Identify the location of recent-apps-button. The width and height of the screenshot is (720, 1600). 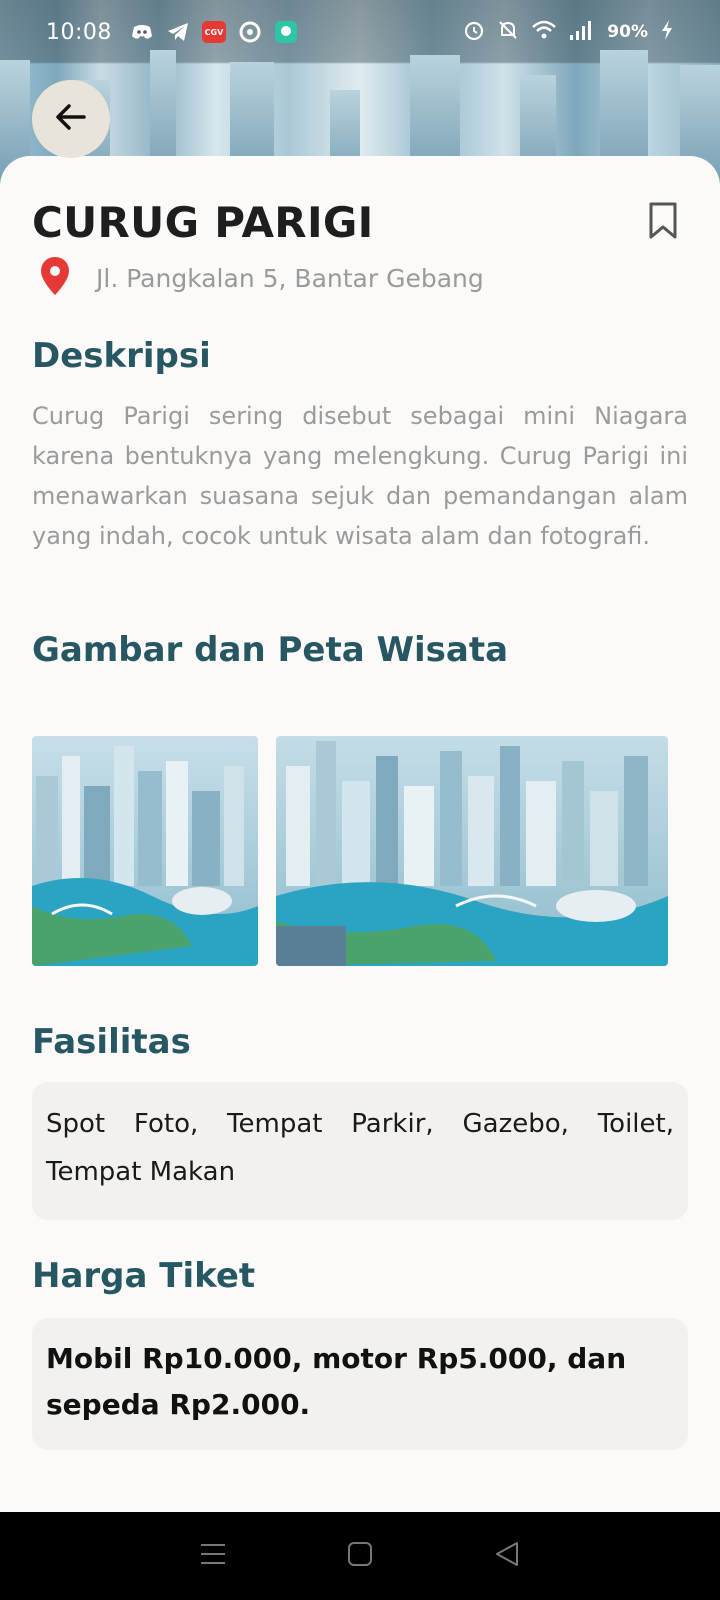
(213, 1556).